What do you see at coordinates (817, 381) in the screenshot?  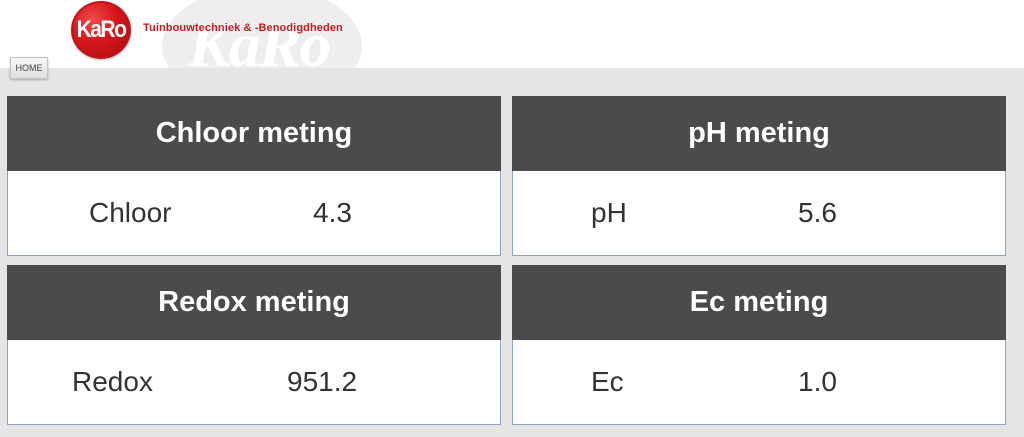 I see `measurement-value: 1.0` at bounding box center [817, 381].